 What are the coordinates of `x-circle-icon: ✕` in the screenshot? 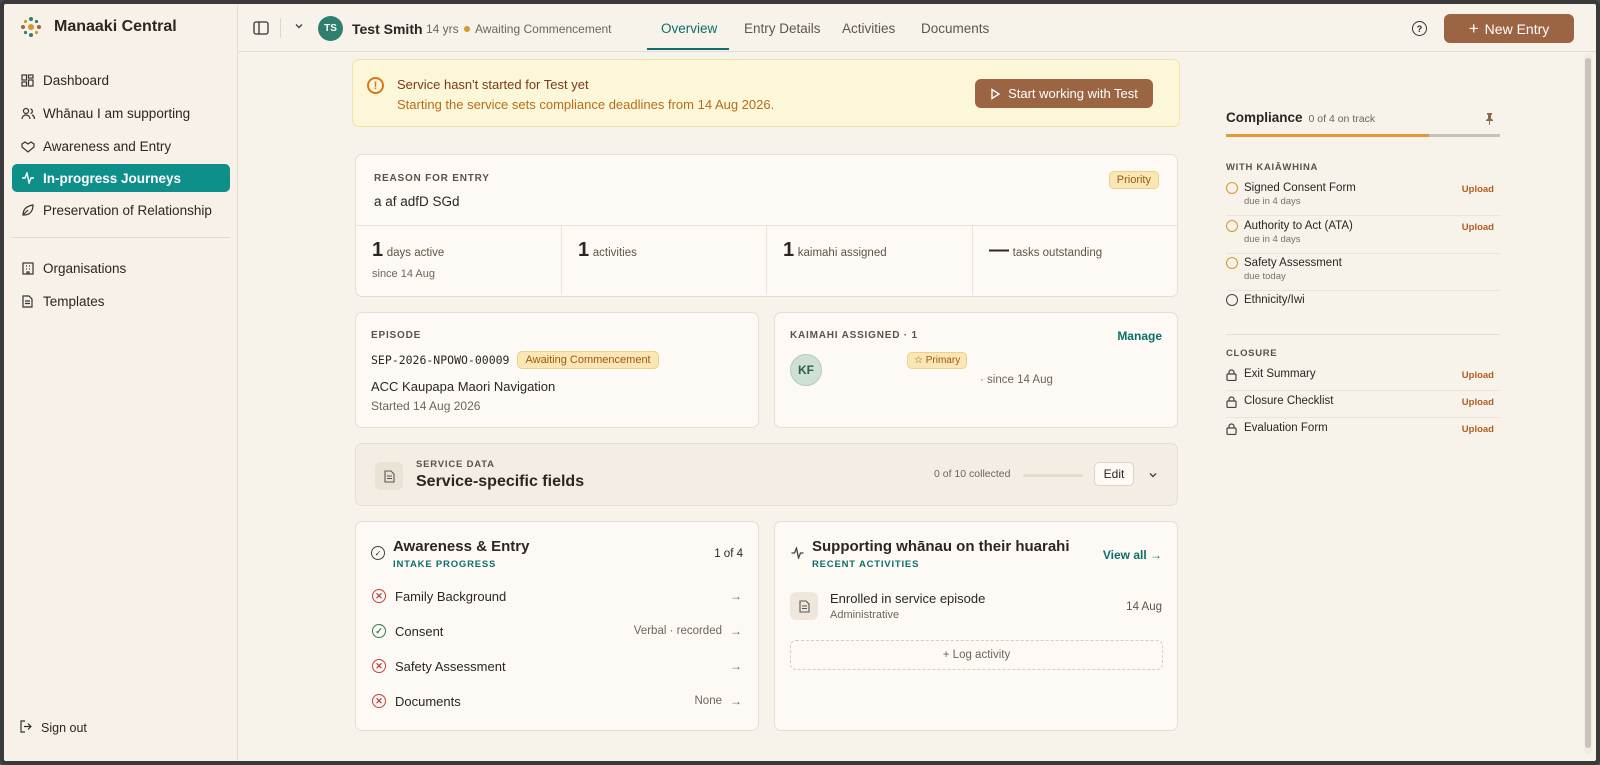 It's located at (379, 701).